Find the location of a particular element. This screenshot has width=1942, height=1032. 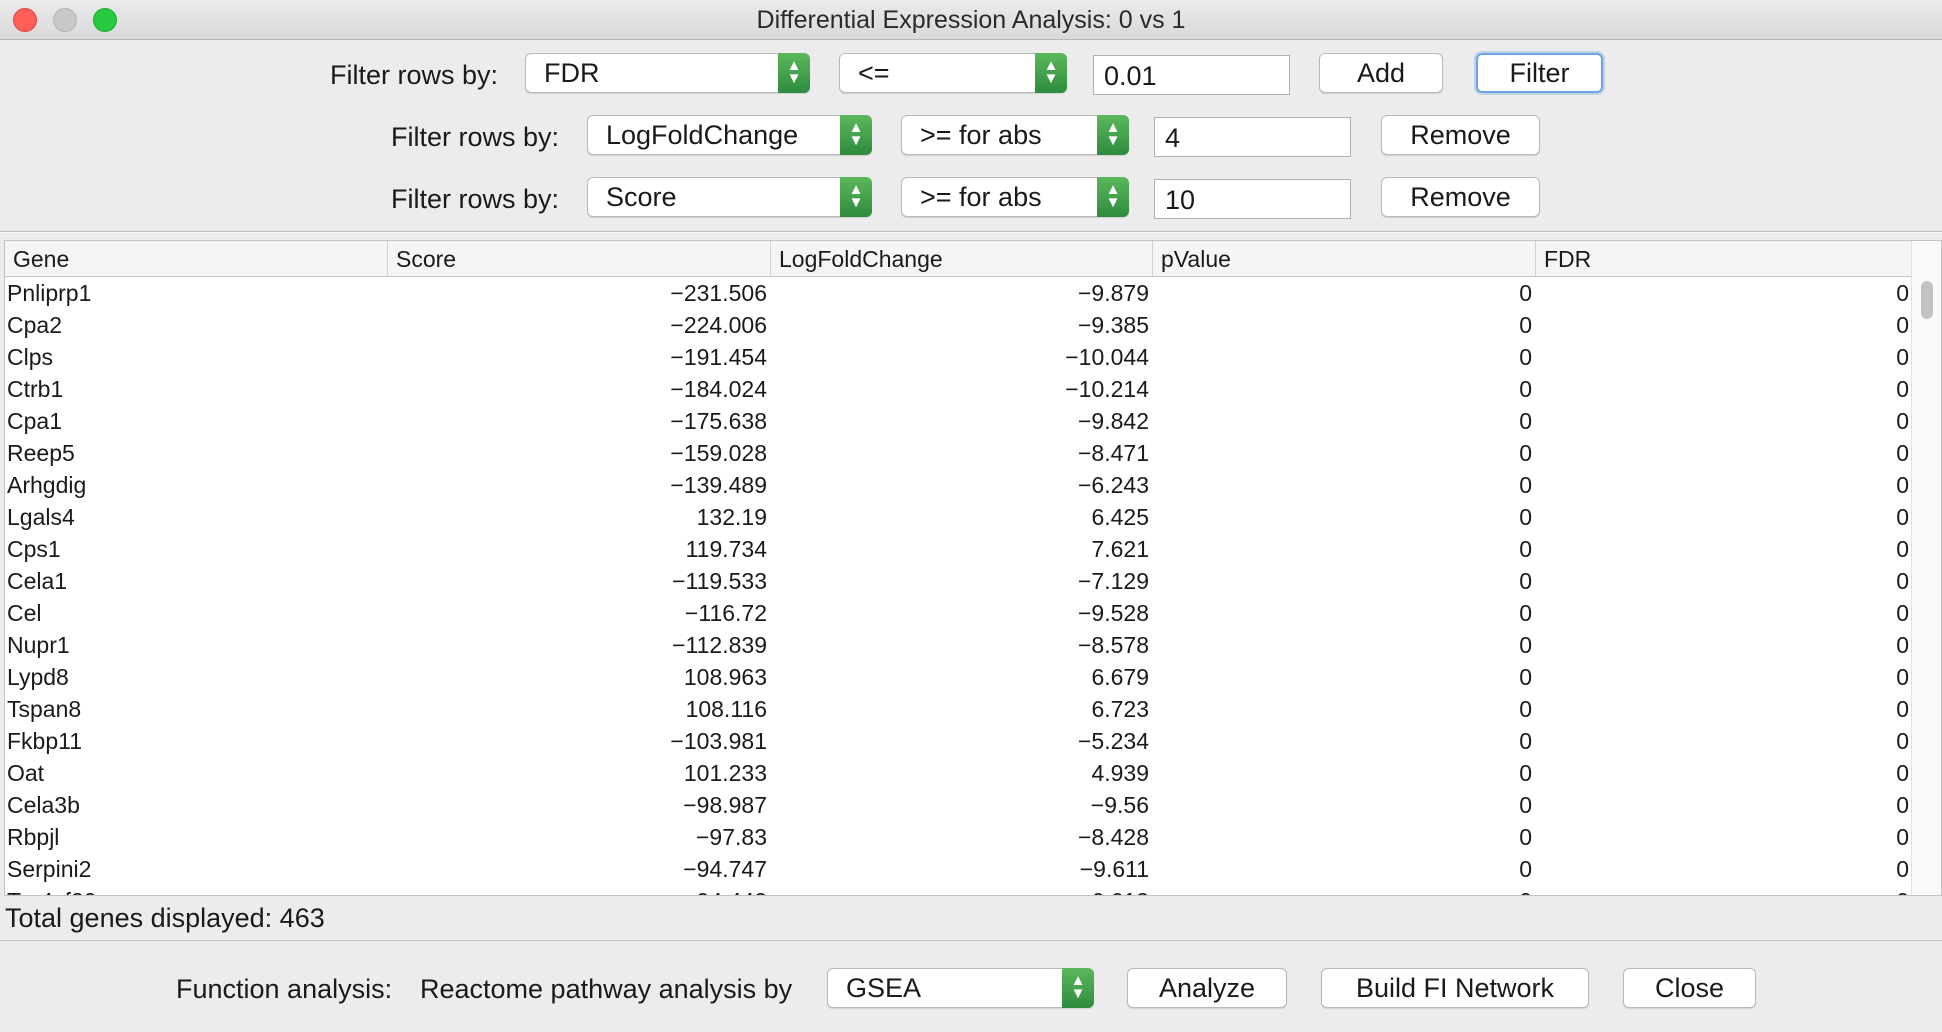

column-header-pvalue: pValue is located at coordinates (1344, 259).